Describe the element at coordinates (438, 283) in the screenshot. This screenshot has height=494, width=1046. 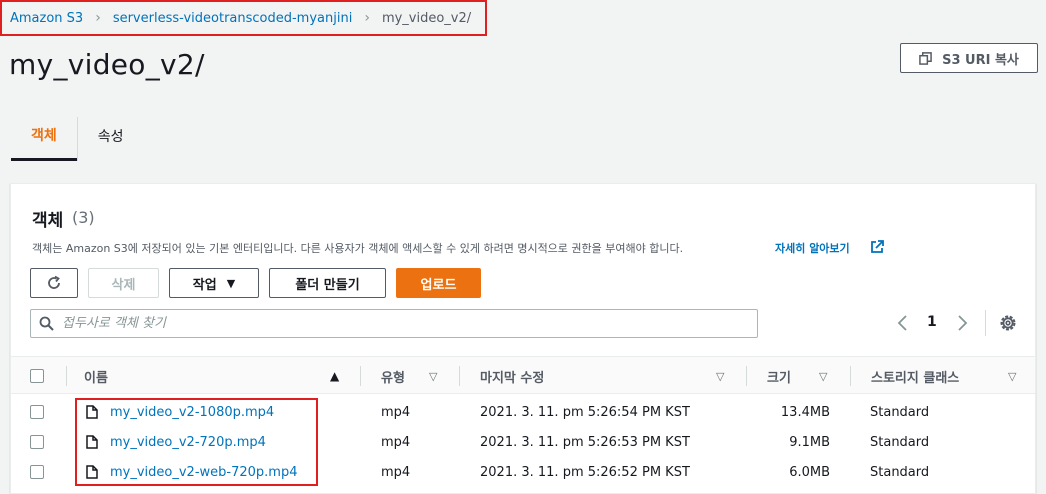
I see `upload-button: 업로드` at that location.